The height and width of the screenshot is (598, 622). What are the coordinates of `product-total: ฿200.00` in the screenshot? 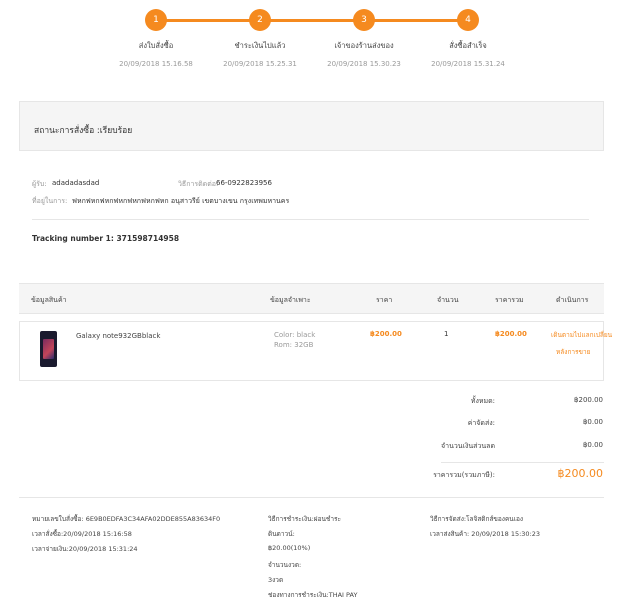 It's located at (511, 334).